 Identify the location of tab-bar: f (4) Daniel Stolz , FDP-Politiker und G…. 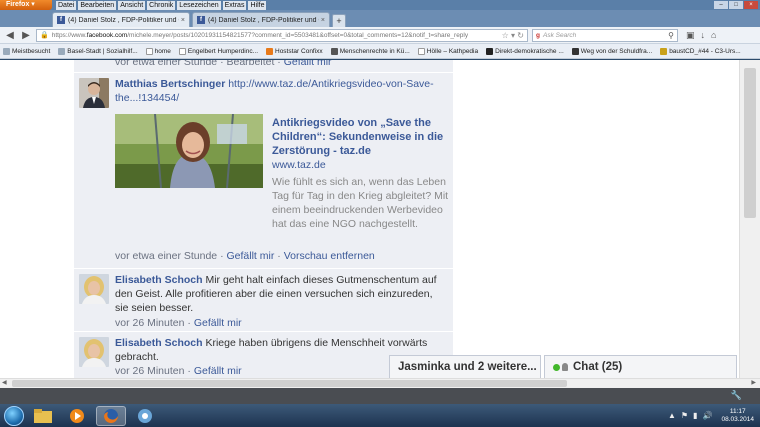
(380, 18).